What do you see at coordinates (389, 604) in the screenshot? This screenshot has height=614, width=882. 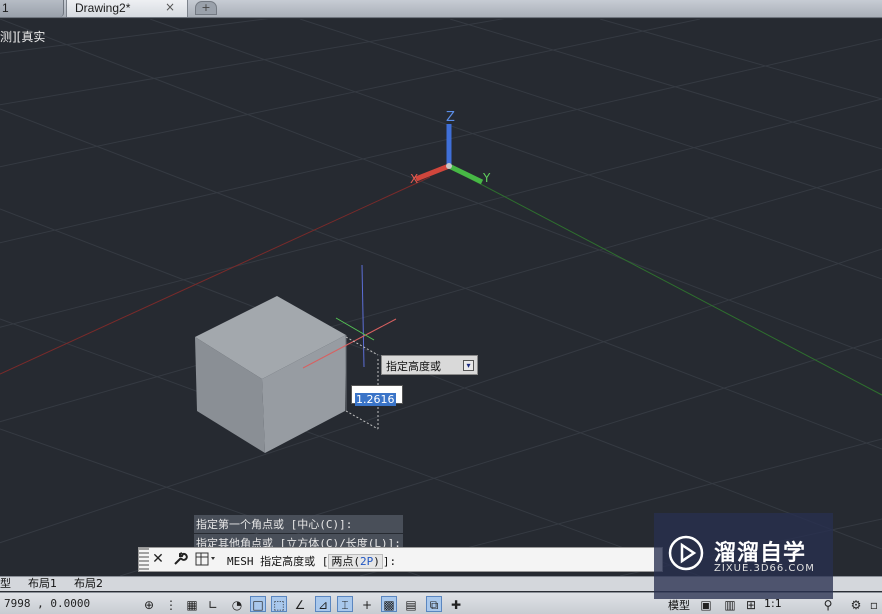 I see `transparency-icon: ▩` at bounding box center [389, 604].